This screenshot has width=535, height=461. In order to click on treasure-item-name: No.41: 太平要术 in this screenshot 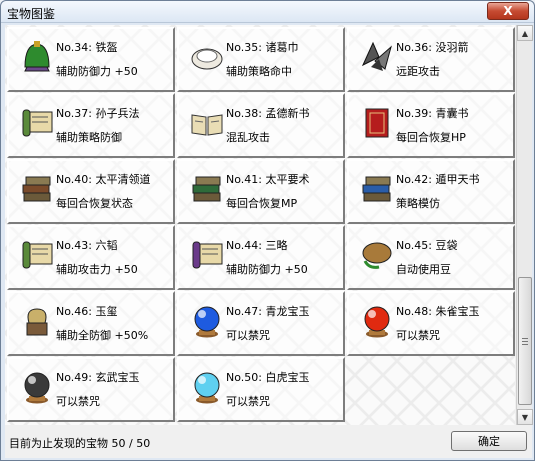, I will do `click(268, 179)`.